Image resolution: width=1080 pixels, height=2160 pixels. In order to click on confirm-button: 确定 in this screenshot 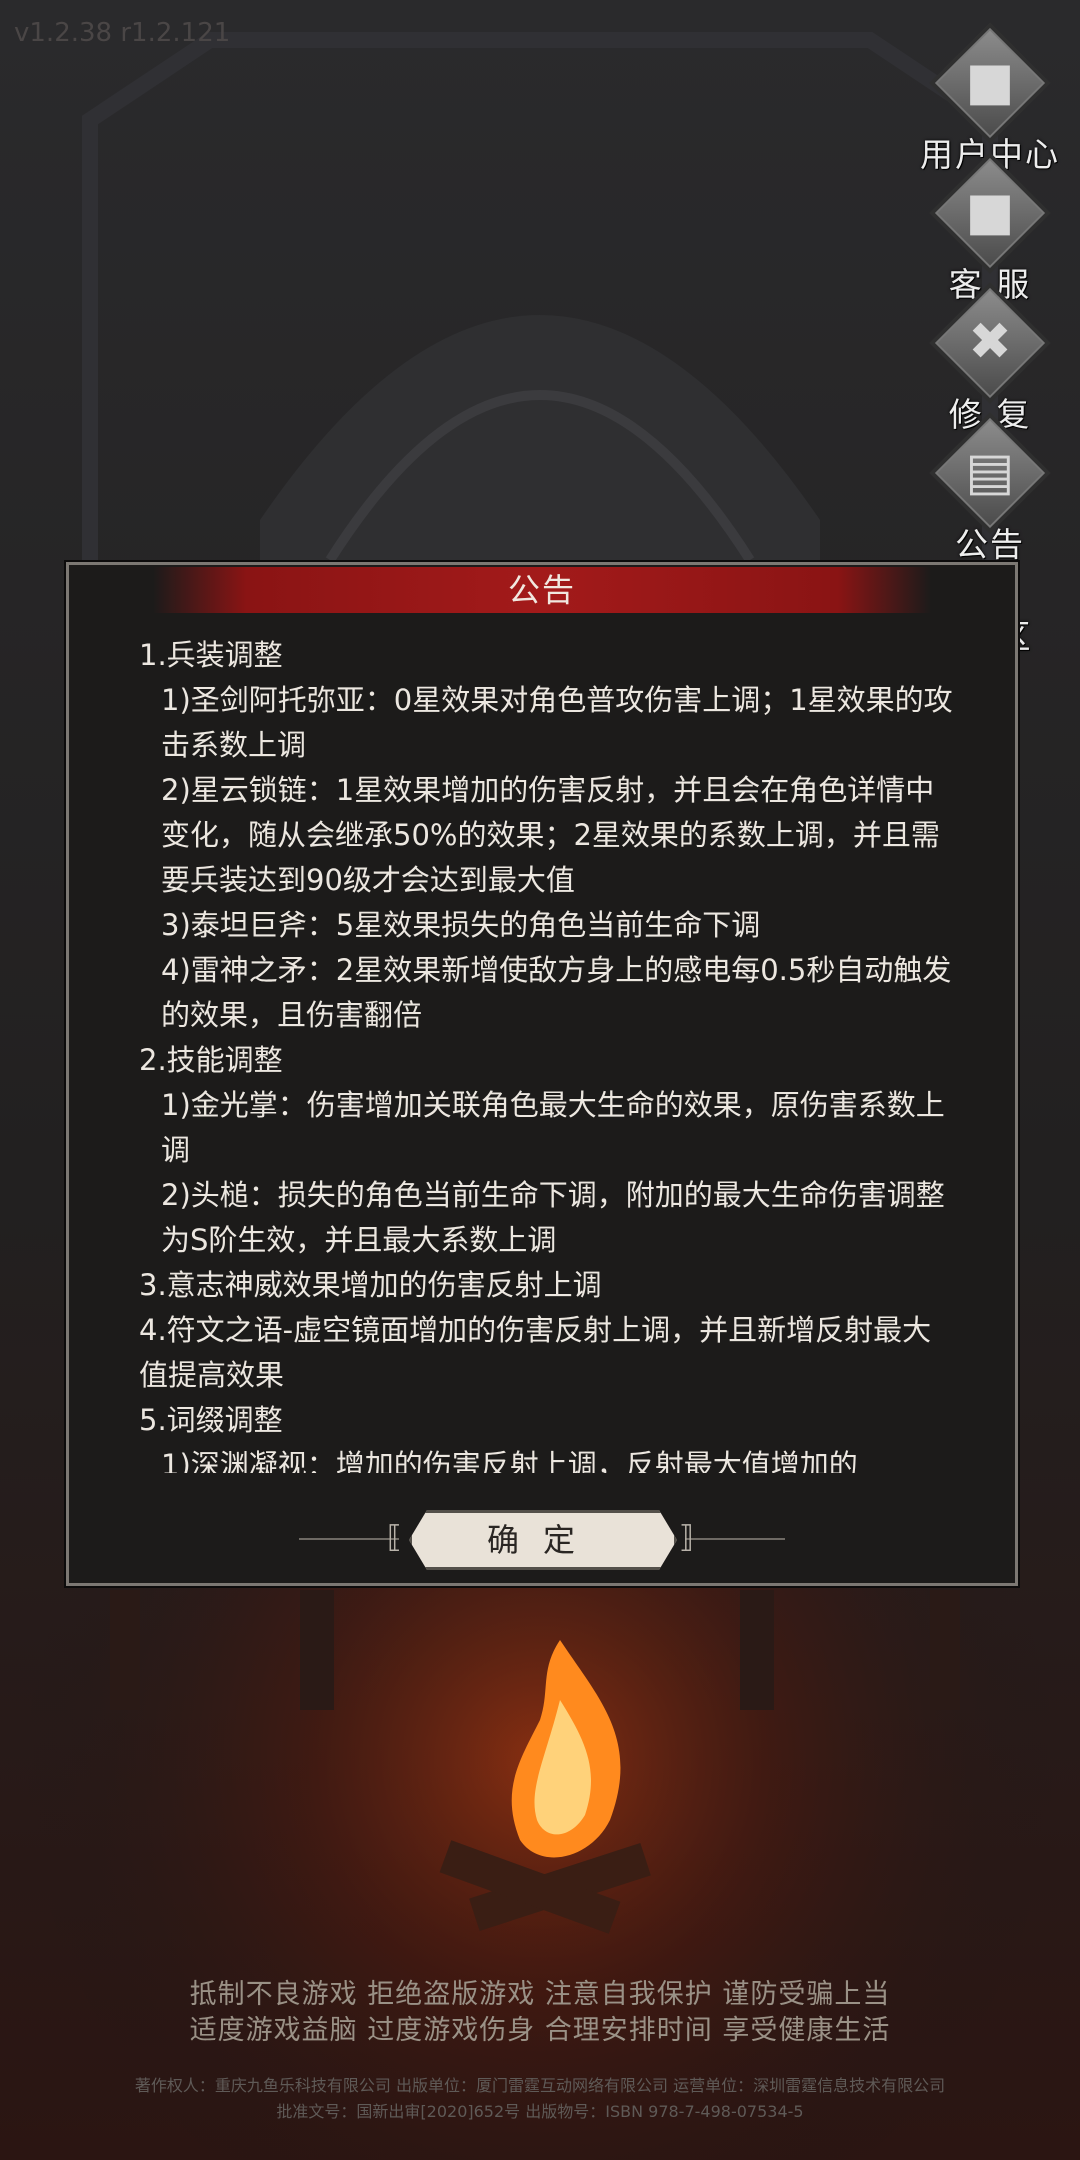, I will do `click(543, 1540)`.